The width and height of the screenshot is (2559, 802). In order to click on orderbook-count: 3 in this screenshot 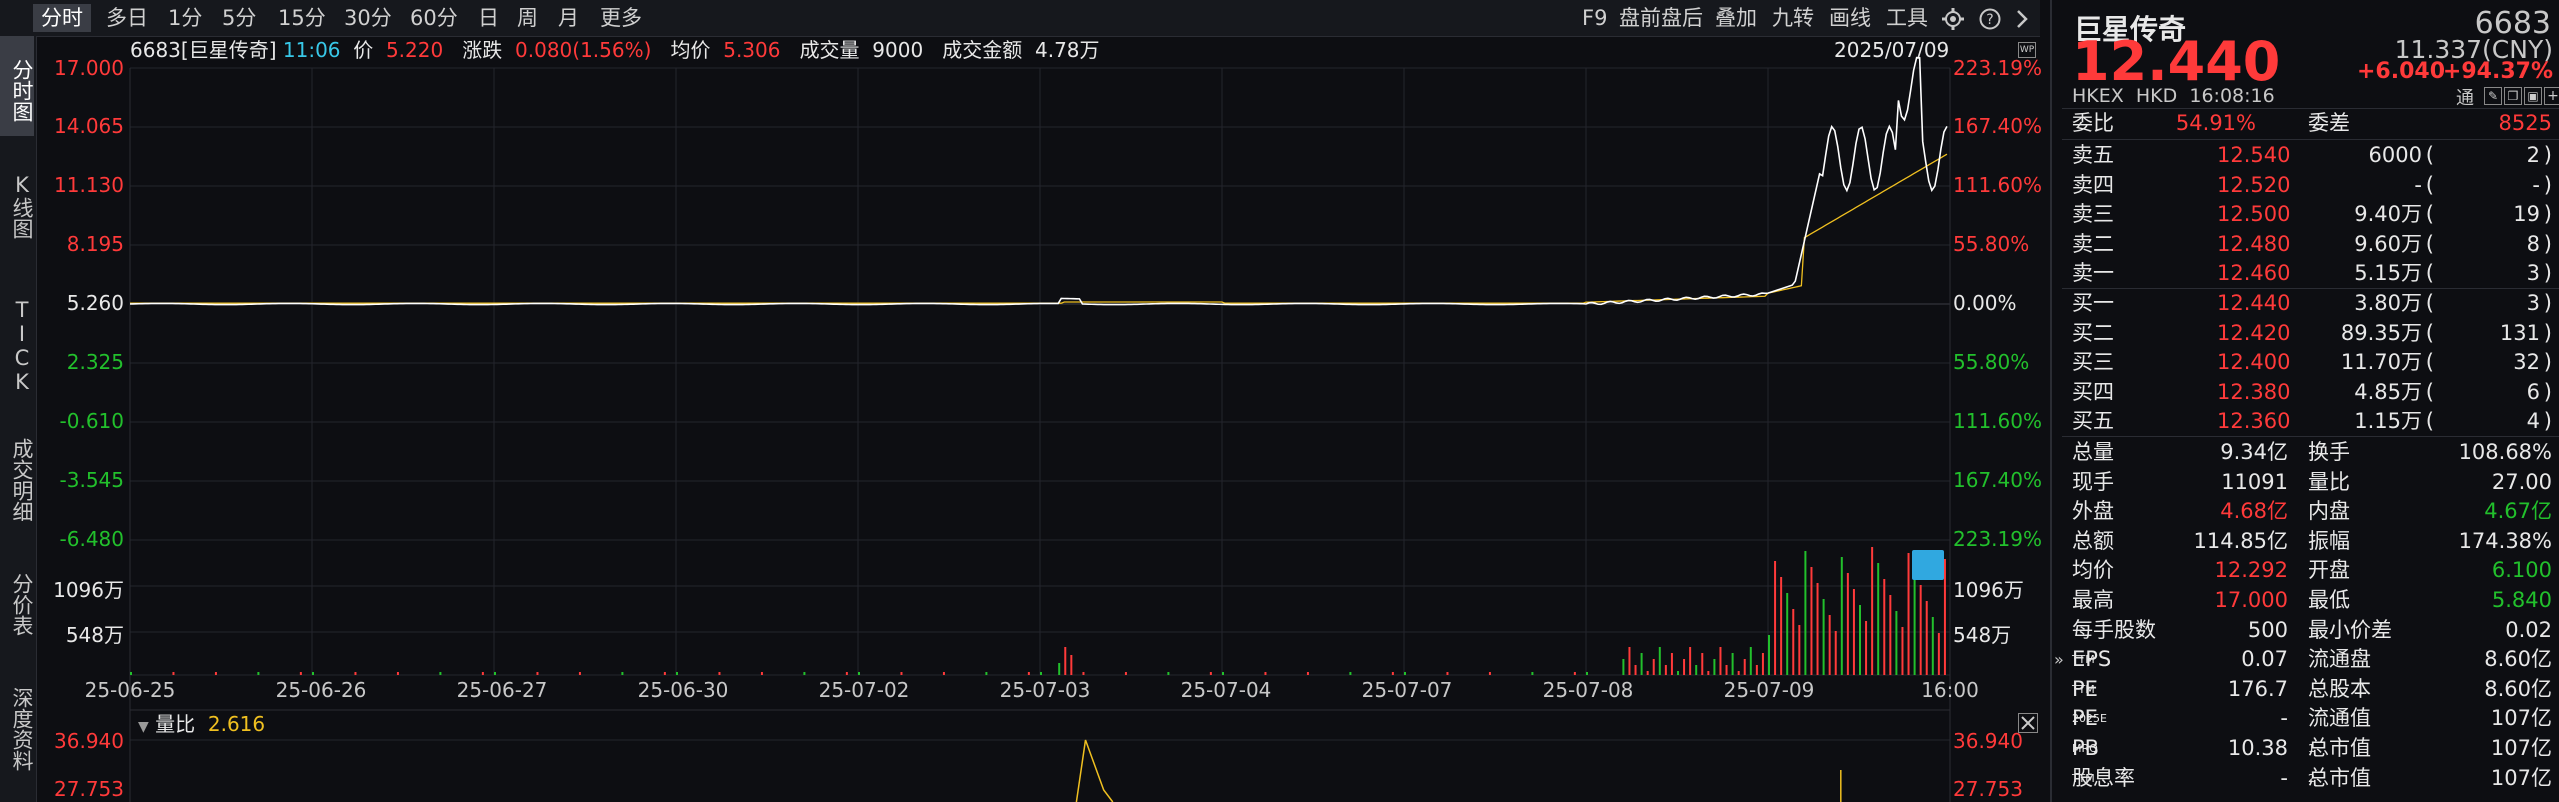, I will do `click(2533, 273)`.